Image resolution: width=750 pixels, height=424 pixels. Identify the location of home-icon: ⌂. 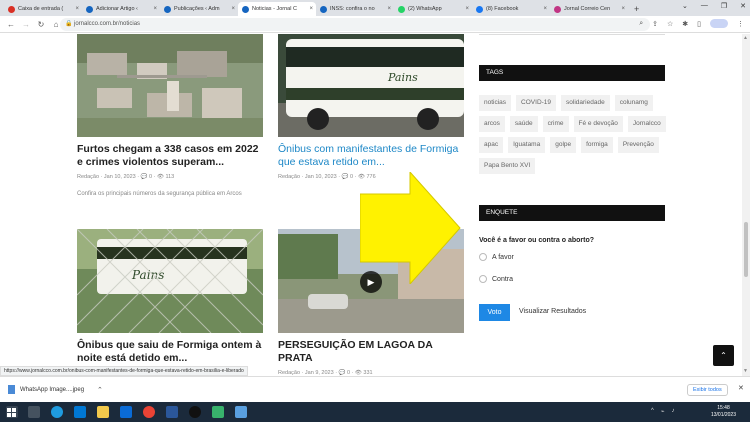
(56, 24).